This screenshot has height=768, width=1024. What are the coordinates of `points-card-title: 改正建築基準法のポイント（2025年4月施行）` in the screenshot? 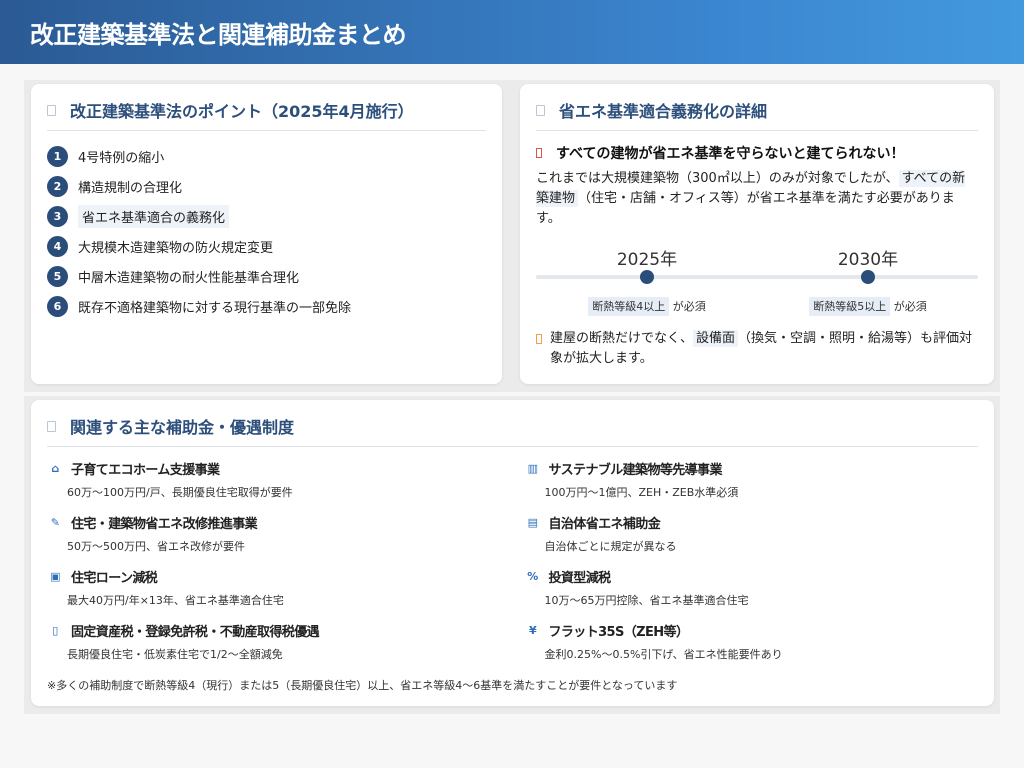 It's located at (266, 114).